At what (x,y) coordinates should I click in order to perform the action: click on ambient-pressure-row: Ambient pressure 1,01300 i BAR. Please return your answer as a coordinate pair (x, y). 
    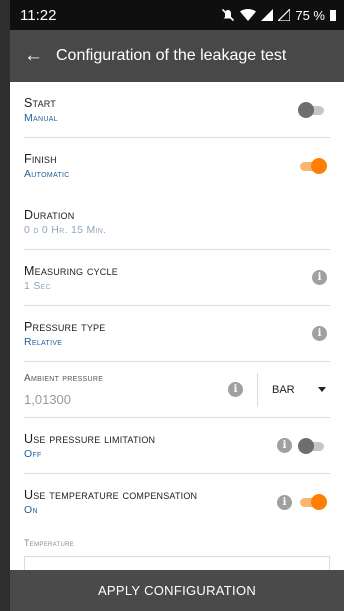
    Looking at the image, I should click on (177, 390).